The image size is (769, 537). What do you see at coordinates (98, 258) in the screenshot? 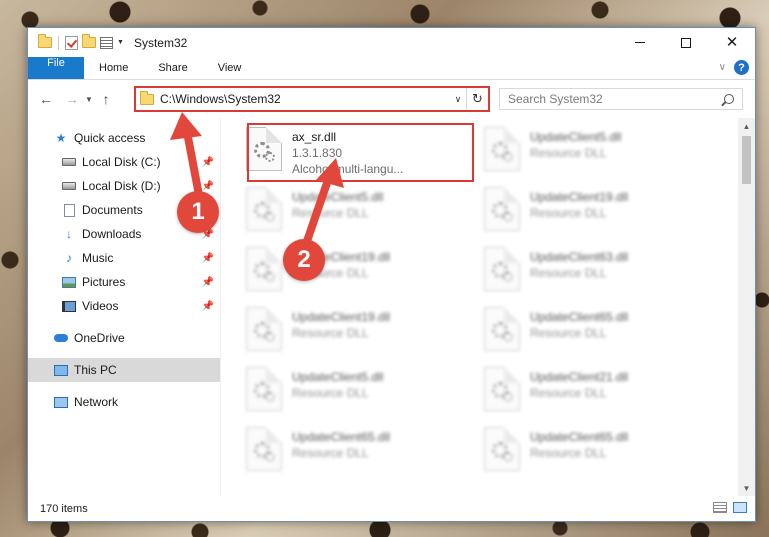
I see `nav-item-label: Music` at bounding box center [98, 258].